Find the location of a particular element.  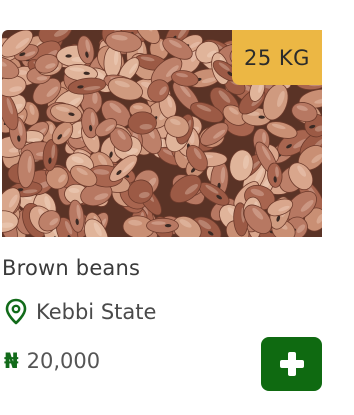

product-price: ₦ 20,000 is located at coordinates (52, 361).